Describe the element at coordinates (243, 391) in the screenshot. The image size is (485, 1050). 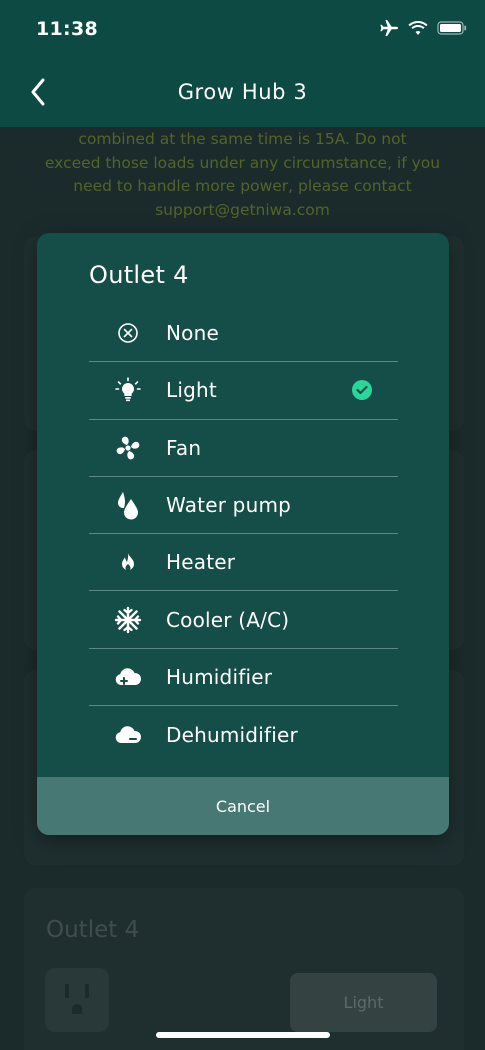
I see `option-light: Light` at that location.